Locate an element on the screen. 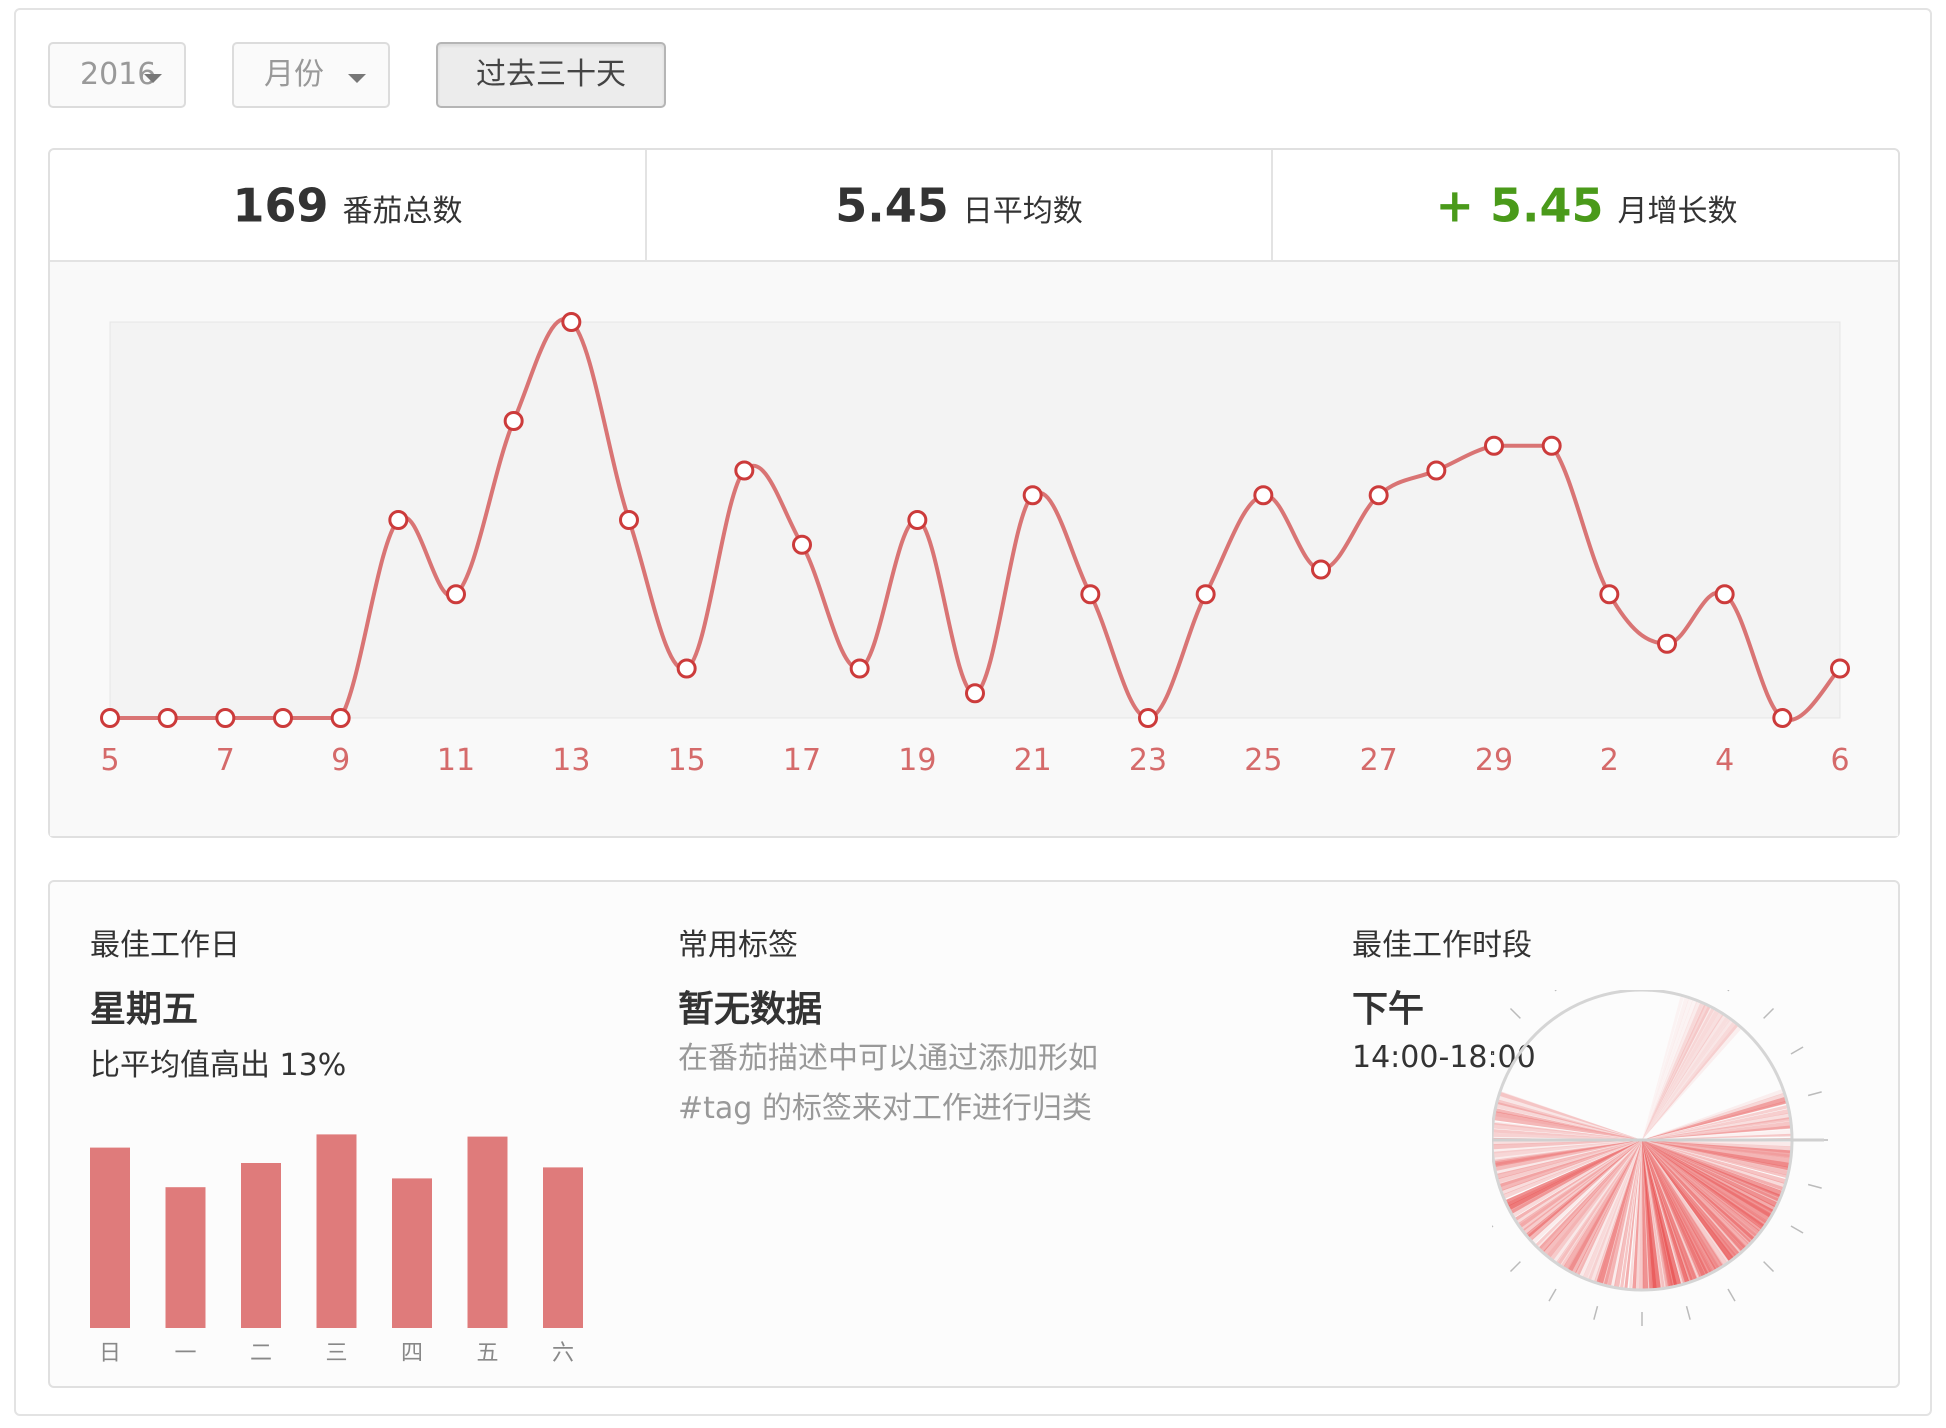 Image resolution: width=1946 pixels, height=1428 pixels. x-tick-label: 2 is located at coordinates (1609, 760).